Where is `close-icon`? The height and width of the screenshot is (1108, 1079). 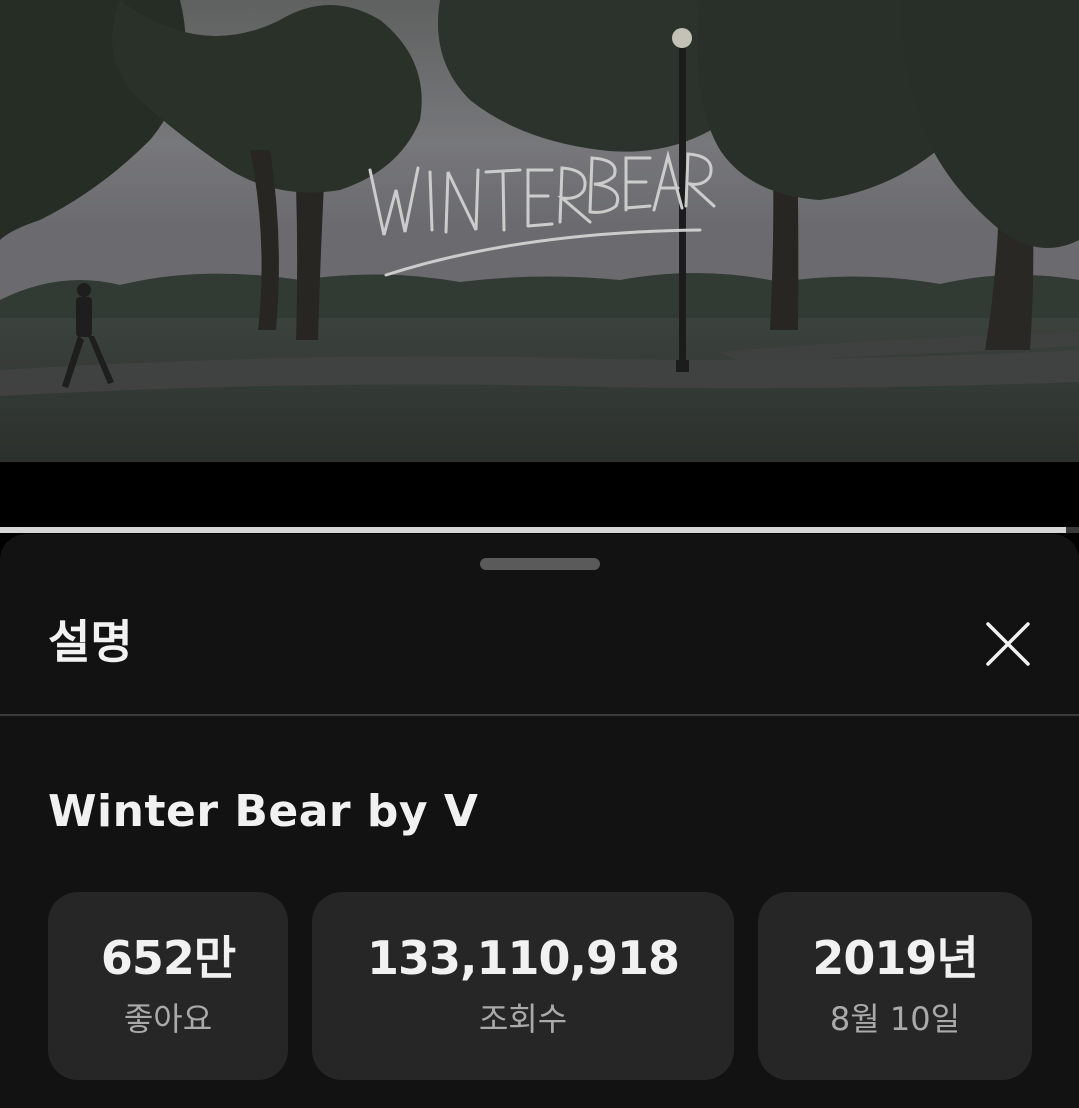 close-icon is located at coordinates (1008, 644).